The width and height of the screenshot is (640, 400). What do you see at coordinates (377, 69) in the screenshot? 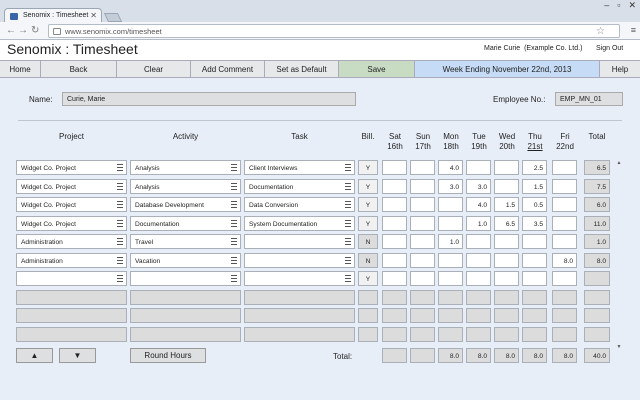
I see `save-button: Save` at bounding box center [377, 69].